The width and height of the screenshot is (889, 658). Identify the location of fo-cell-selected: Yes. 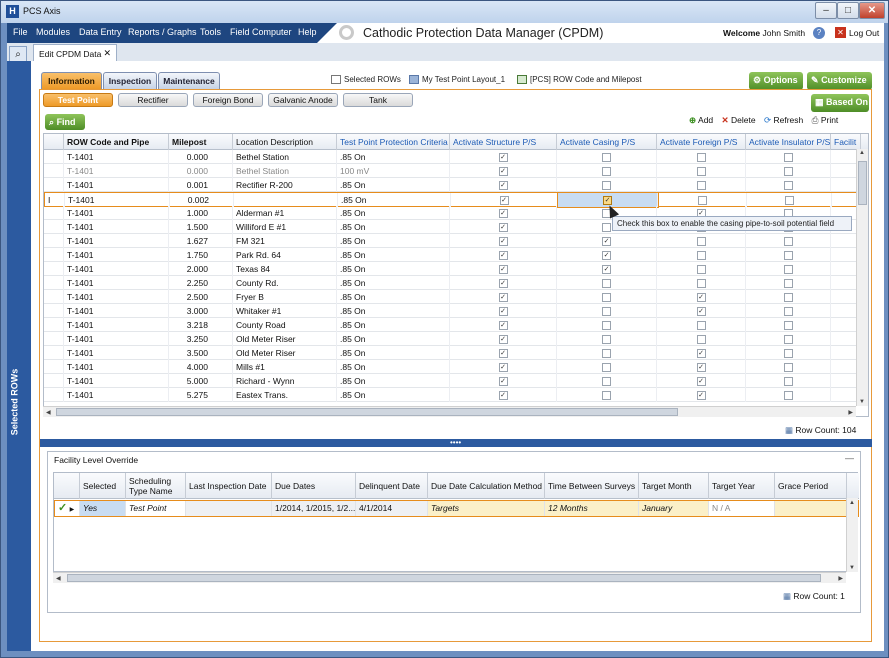
(103, 508).